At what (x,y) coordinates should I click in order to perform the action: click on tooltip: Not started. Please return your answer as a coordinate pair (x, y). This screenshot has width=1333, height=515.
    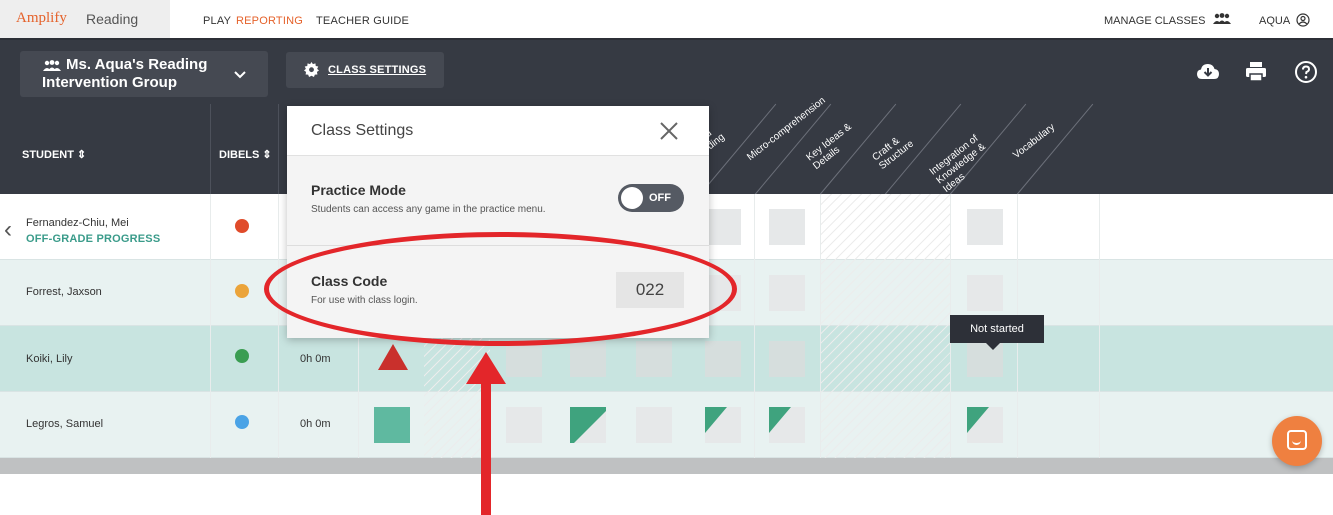
    Looking at the image, I should click on (997, 329).